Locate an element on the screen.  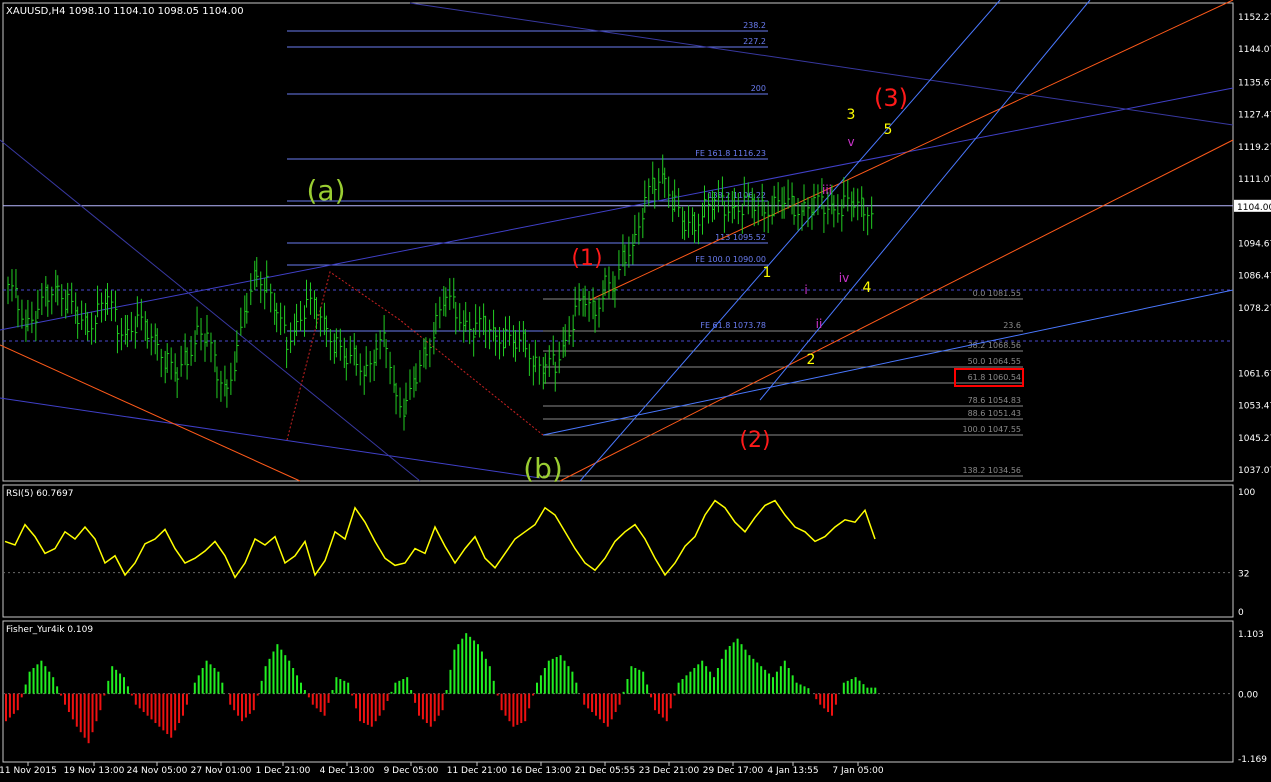
price-axis-label: 1119.27 is located at coordinates (1254, 148).